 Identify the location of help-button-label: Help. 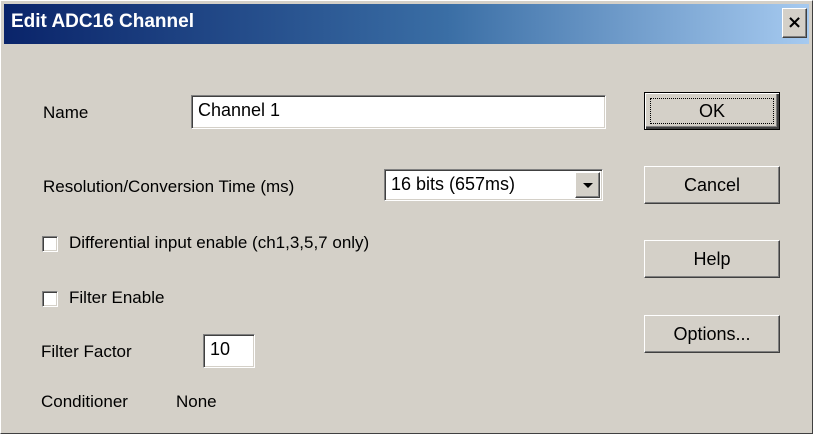
(712, 259).